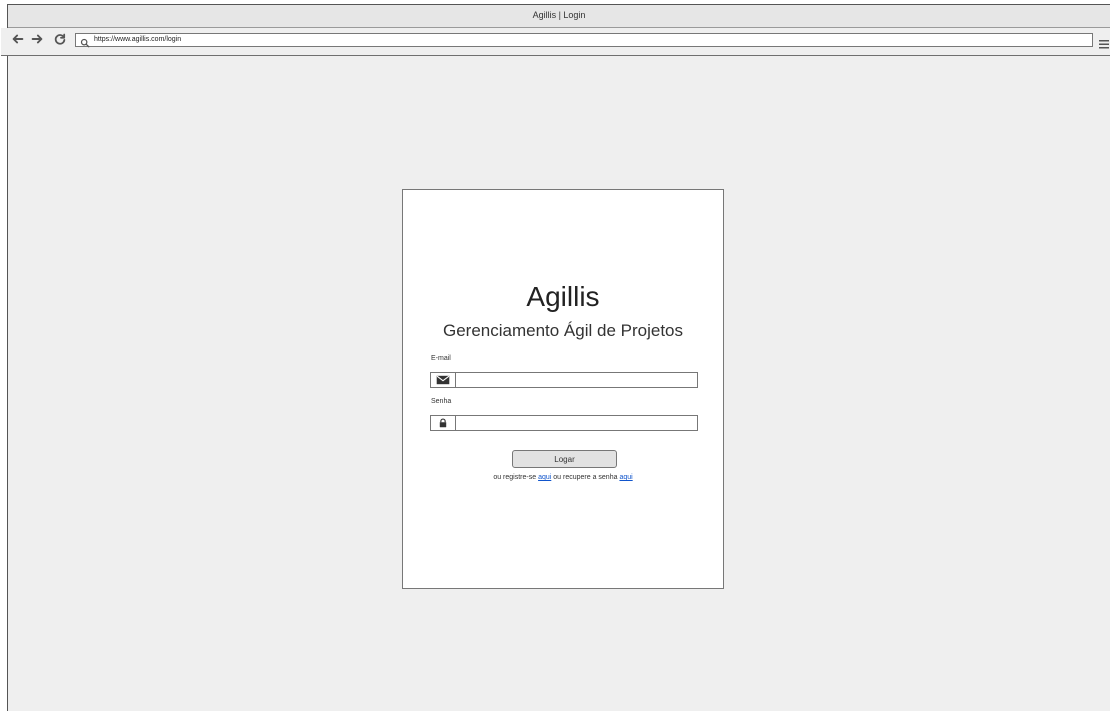 The image size is (1110, 711). I want to click on recover-password-link: aqui, so click(625, 477).